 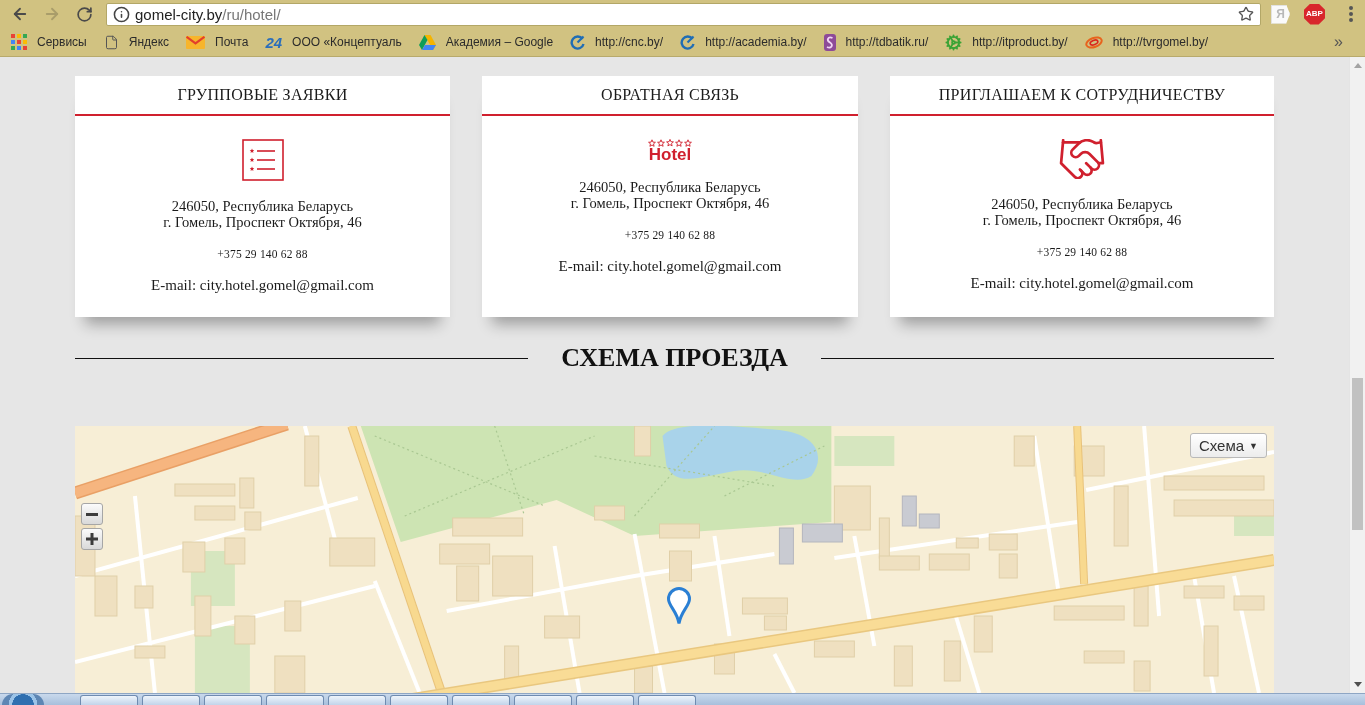 I want to click on zoom-in-button, so click(x=92, y=539).